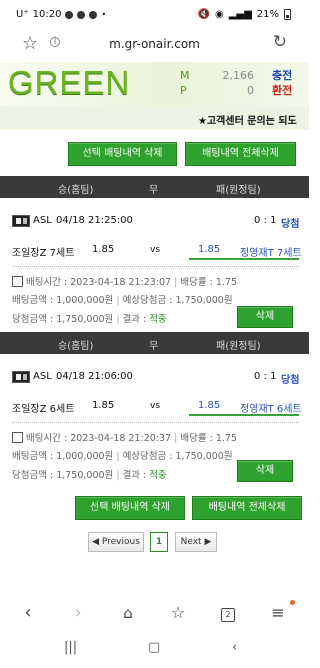 This screenshot has width=320, height=668. I want to click on browser-url-bar: ☆ i m.gr-onair.com ↻, so click(154, 45).